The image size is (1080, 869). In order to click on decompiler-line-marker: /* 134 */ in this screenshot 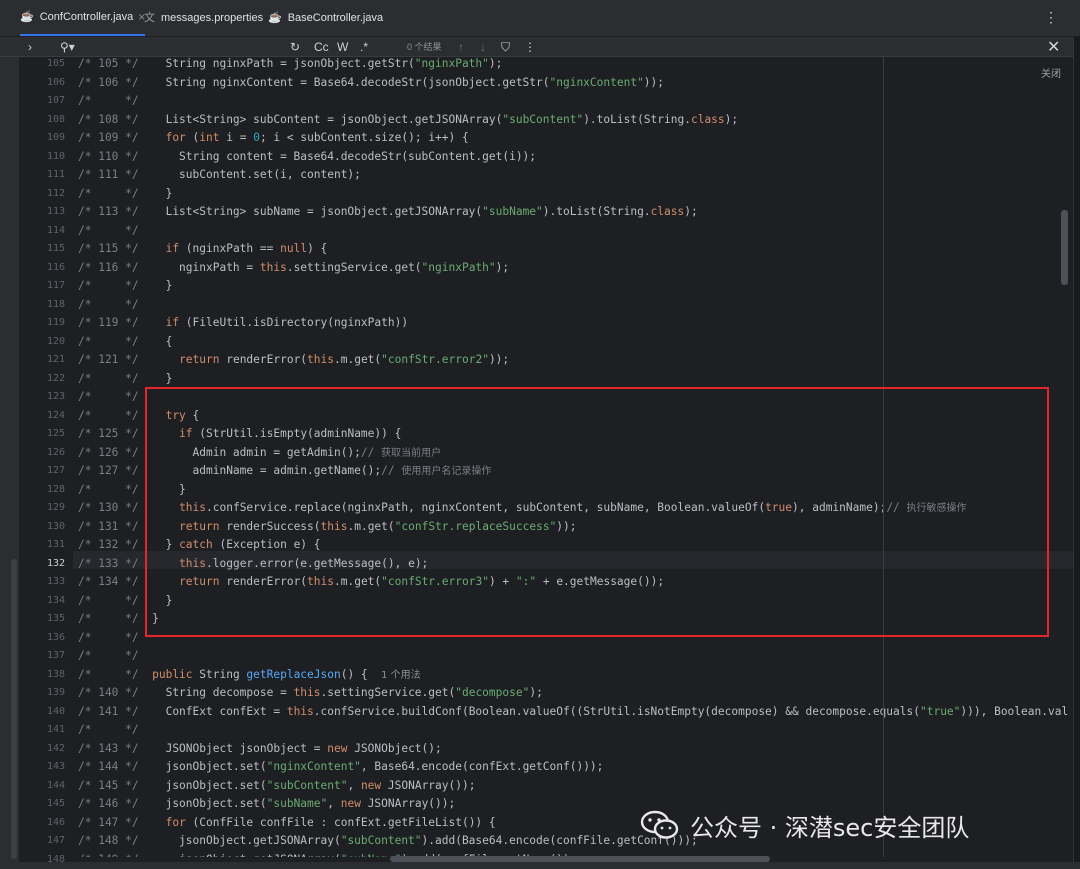, I will do `click(108, 581)`.